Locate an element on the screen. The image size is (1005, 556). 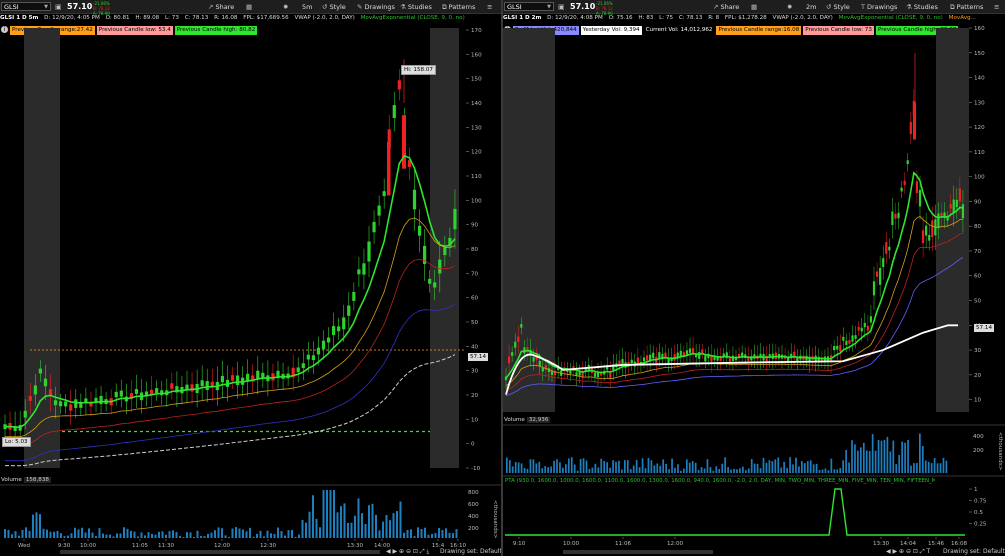
price-axis-label: 110 is located at coordinates (476, 177).